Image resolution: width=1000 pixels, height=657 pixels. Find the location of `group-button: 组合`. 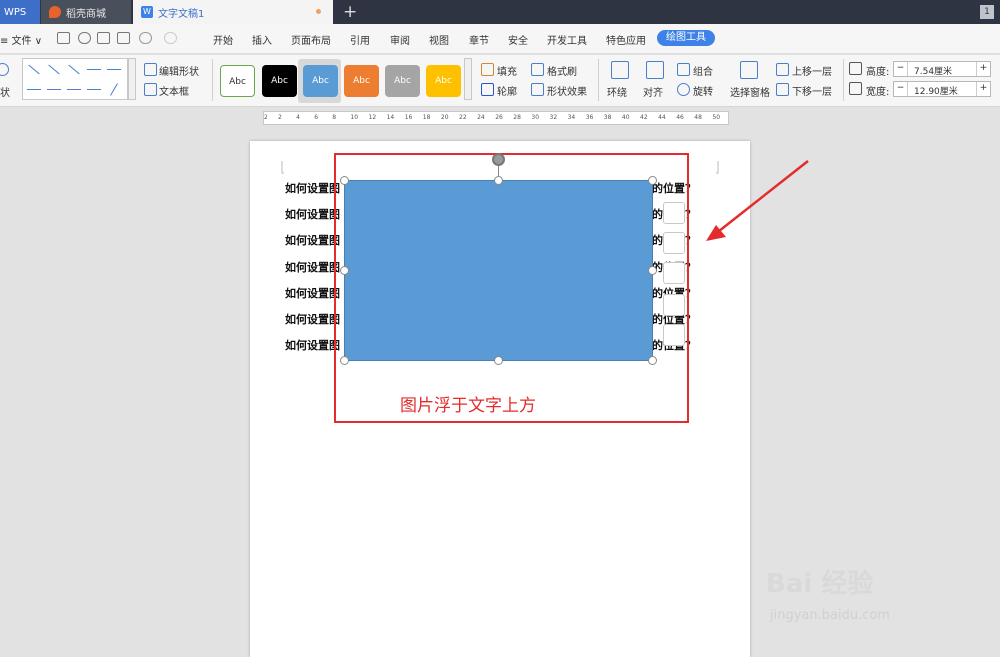

group-button: 组合 is located at coordinates (703, 70).